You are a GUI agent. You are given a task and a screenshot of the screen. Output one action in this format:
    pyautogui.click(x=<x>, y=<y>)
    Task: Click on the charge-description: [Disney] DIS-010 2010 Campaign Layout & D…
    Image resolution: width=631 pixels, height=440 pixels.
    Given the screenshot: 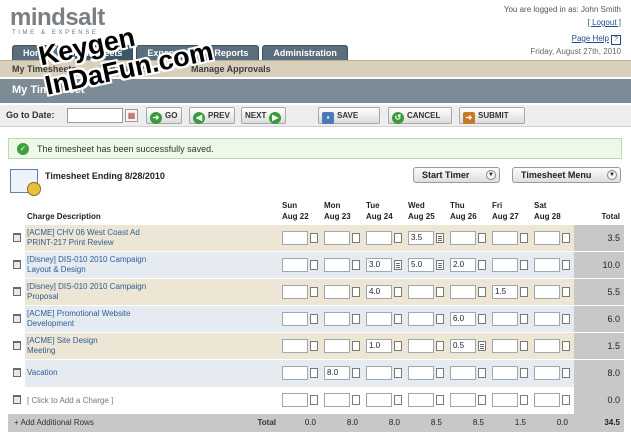 What is the action you would take?
    pyautogui.click(x=152, y=265)
    